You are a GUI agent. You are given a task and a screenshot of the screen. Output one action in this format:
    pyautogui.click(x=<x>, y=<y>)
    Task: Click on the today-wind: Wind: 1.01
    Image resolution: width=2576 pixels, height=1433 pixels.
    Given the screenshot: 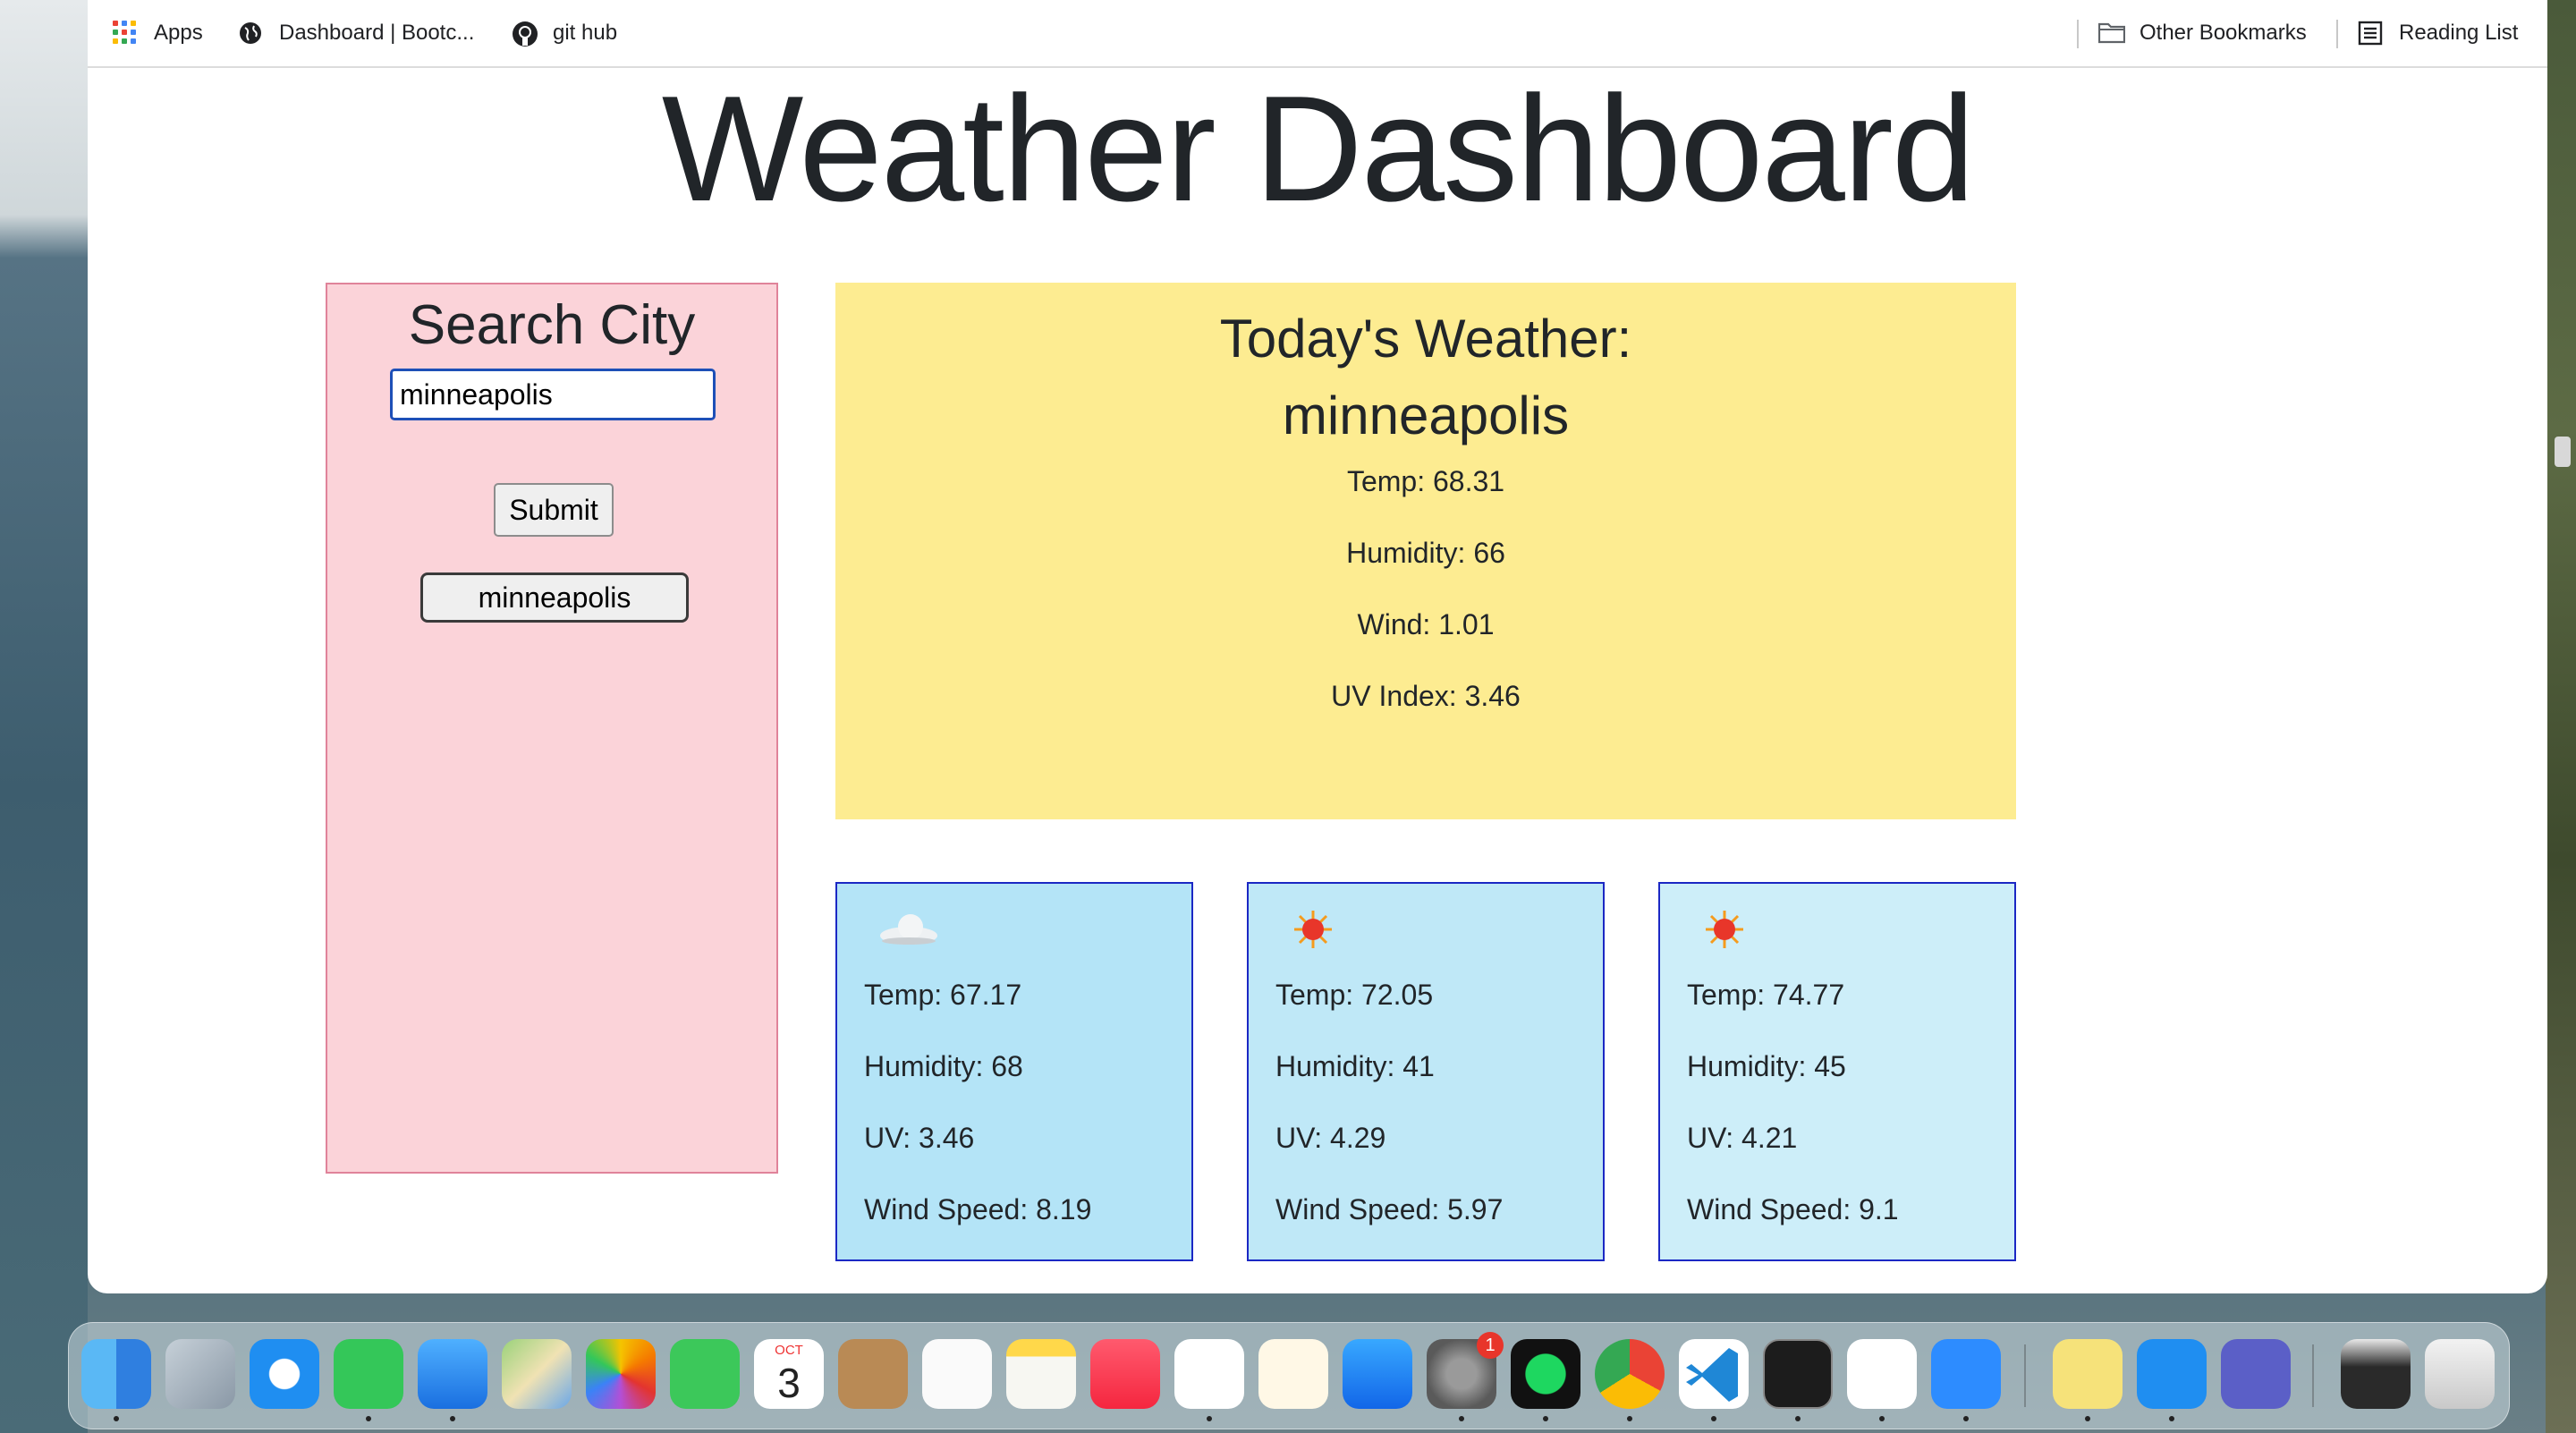 What is the action you would take?
    pyautogui.click(x=1426, y=624)
    